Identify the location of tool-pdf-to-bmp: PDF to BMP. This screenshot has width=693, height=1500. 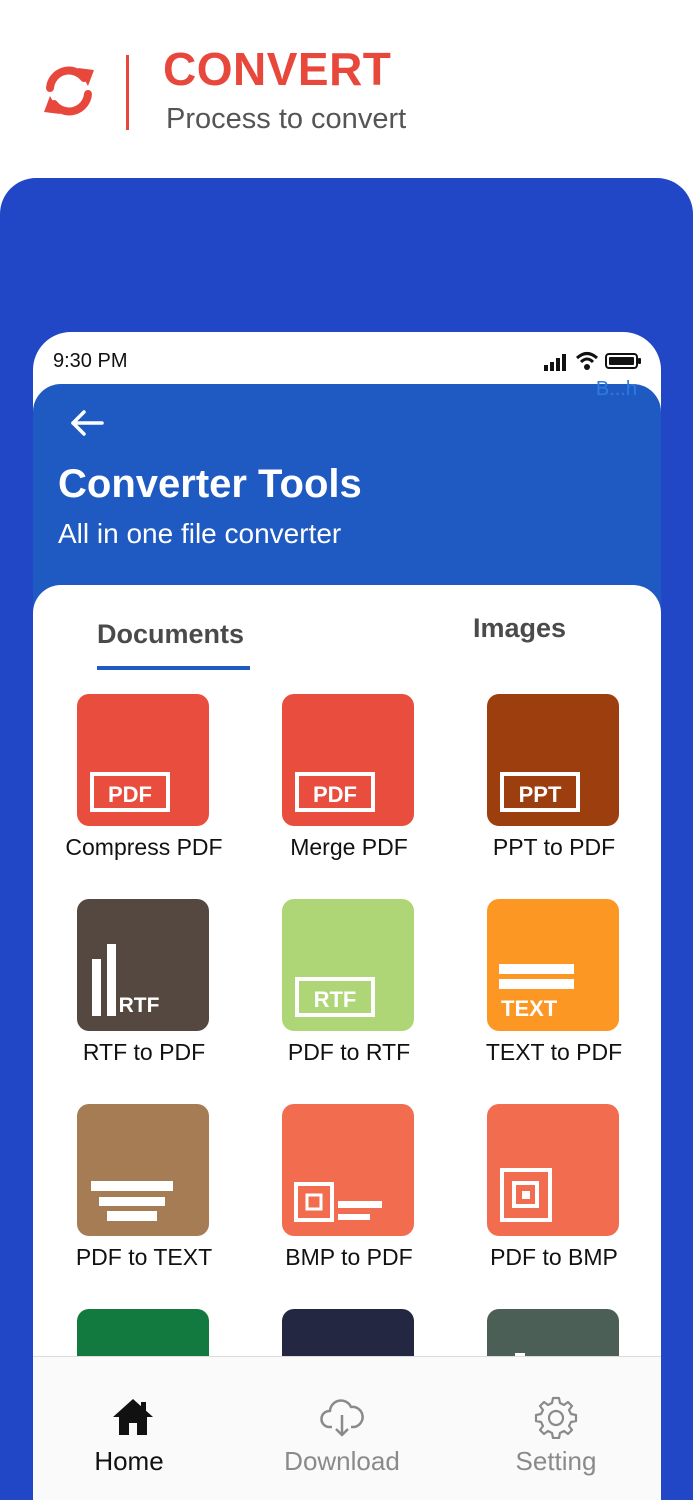
(549, 1194).